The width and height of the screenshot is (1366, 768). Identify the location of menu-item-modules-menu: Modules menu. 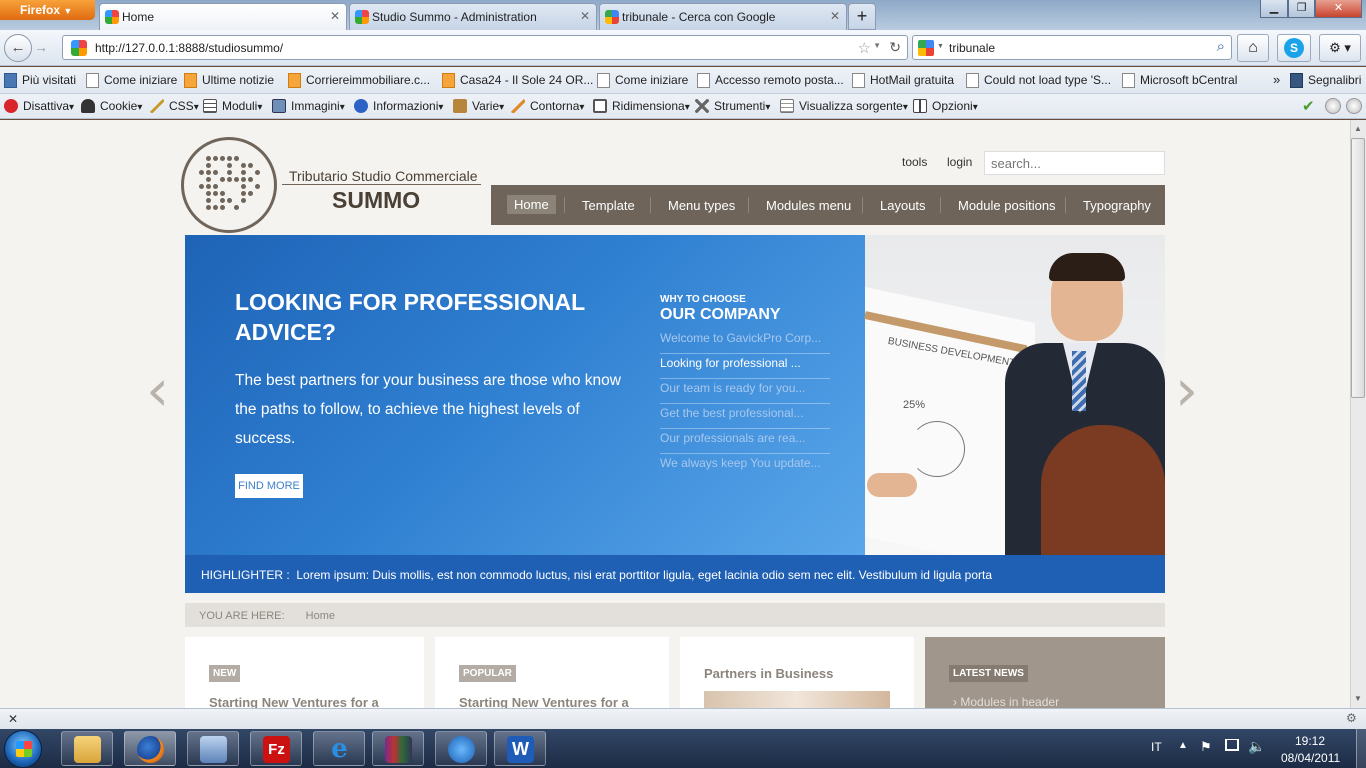
(808, 205).